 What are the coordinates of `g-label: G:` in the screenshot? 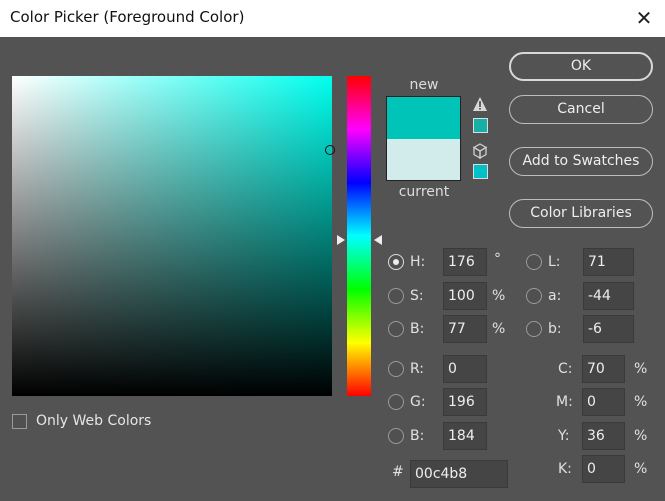 It's located at (418, 402).